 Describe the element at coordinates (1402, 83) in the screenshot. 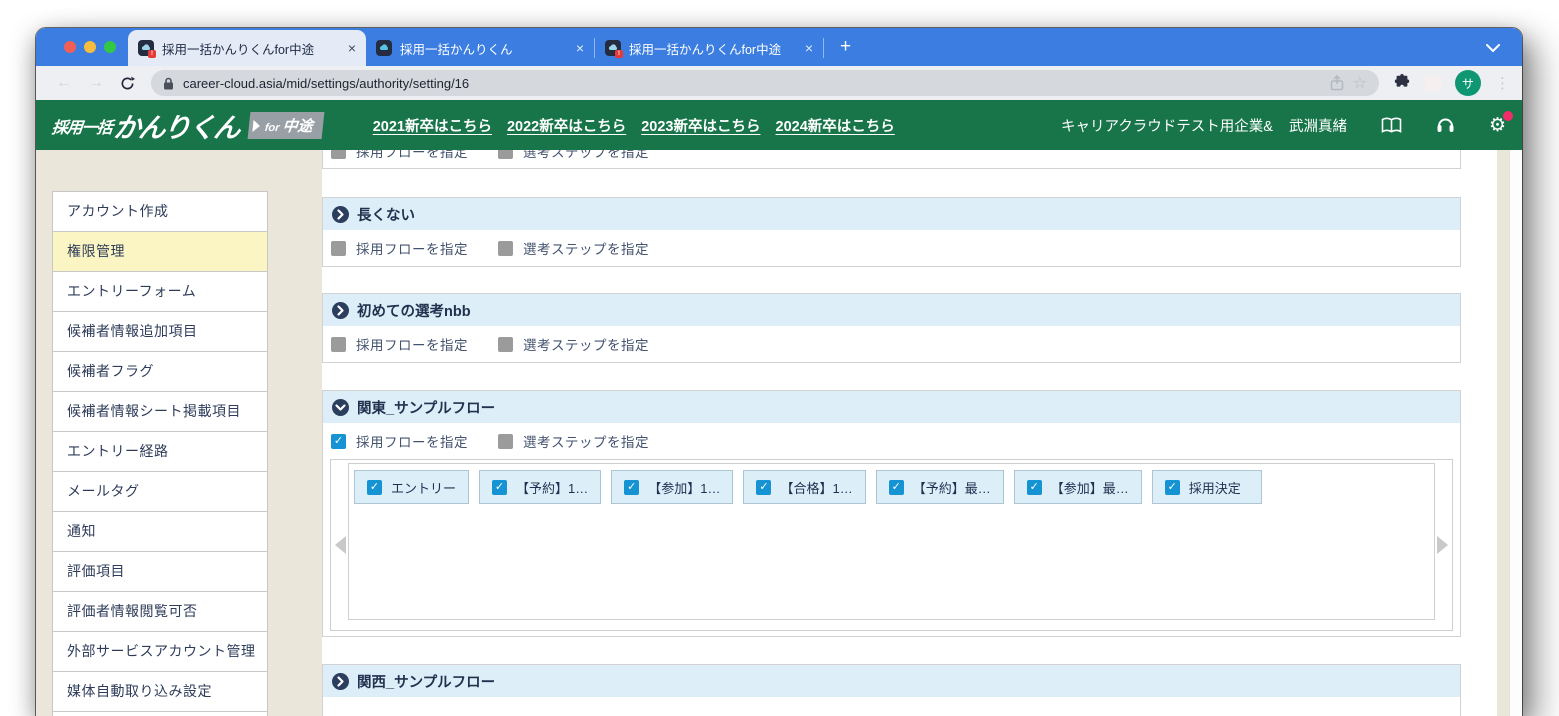

I see `extensions-puzzle-icon` at that location.